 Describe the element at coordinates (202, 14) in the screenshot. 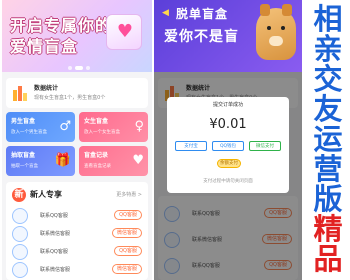

I see `banner-title-line1: 脱单盲盒` at that location.